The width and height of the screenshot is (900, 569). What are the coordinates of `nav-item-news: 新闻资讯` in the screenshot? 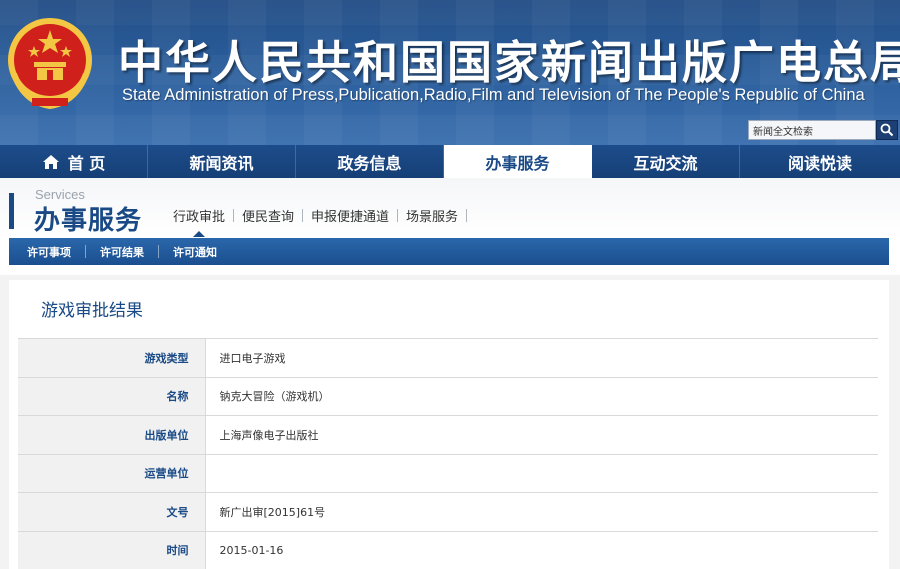 It's located at (222, 161).